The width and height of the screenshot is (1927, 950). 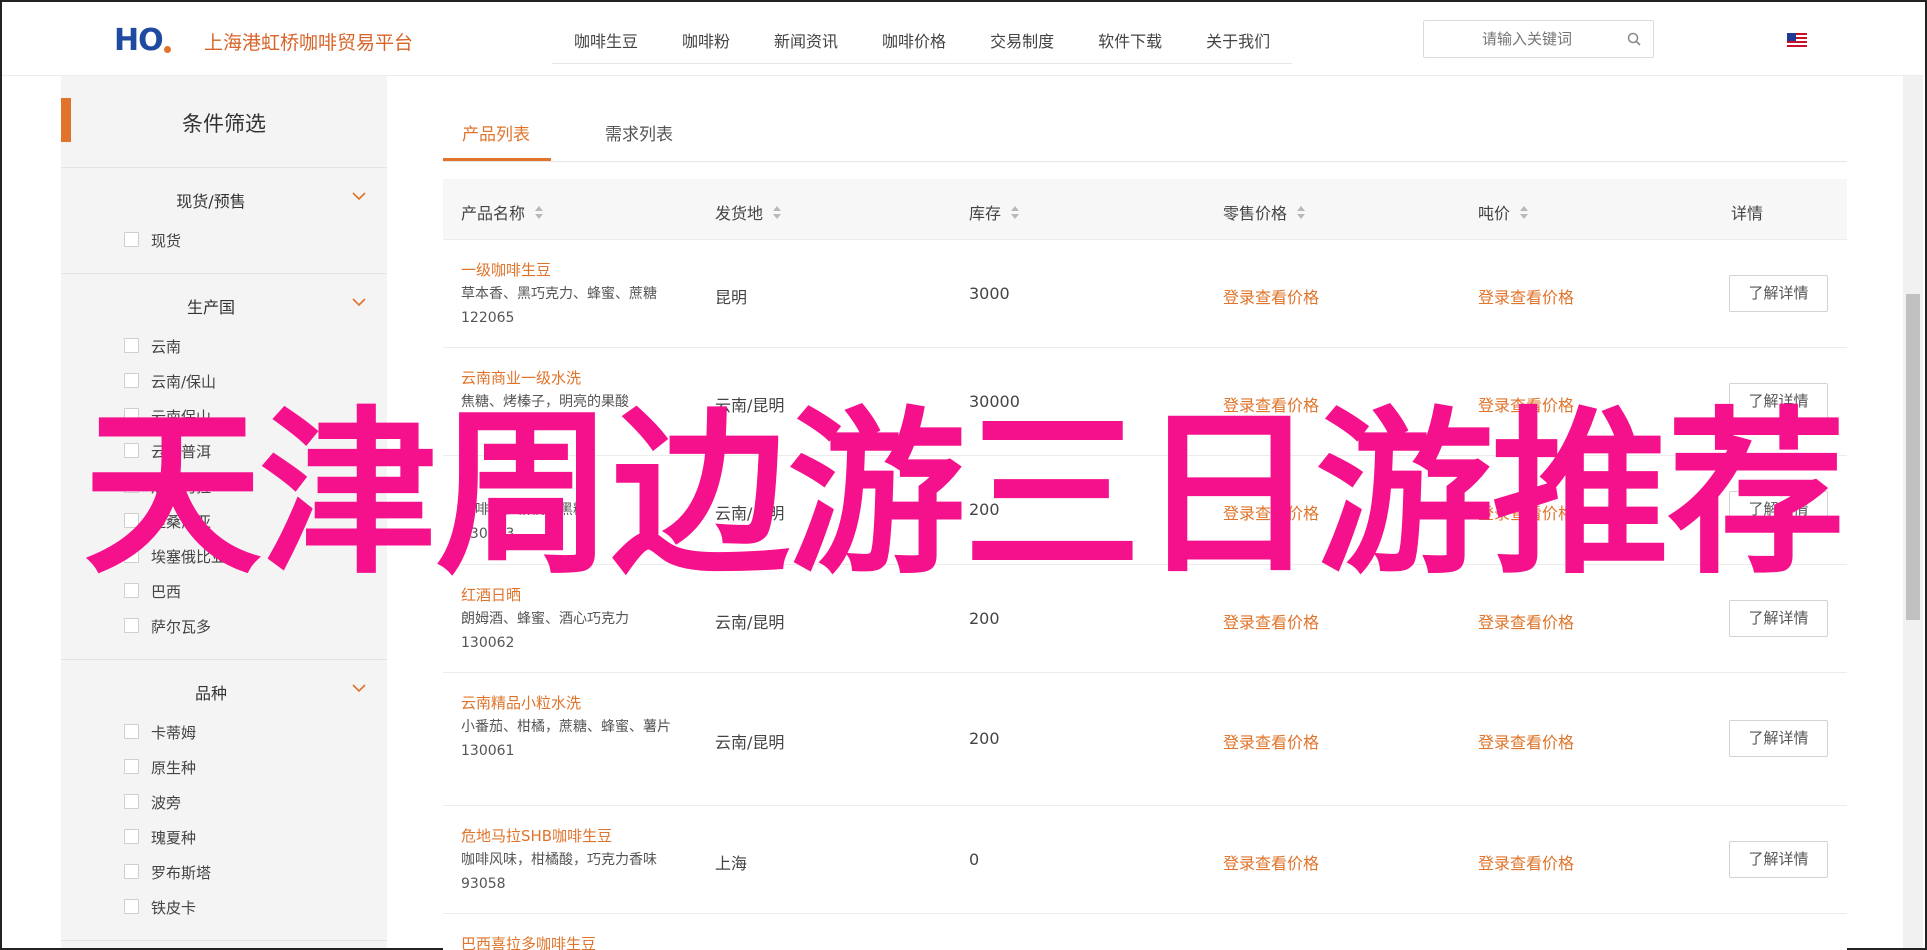 What do you see at coordinates (914, 39) in the screenshot?
I see `nav-item-prices: 咖啡价格` at bounding box center [914, 39].